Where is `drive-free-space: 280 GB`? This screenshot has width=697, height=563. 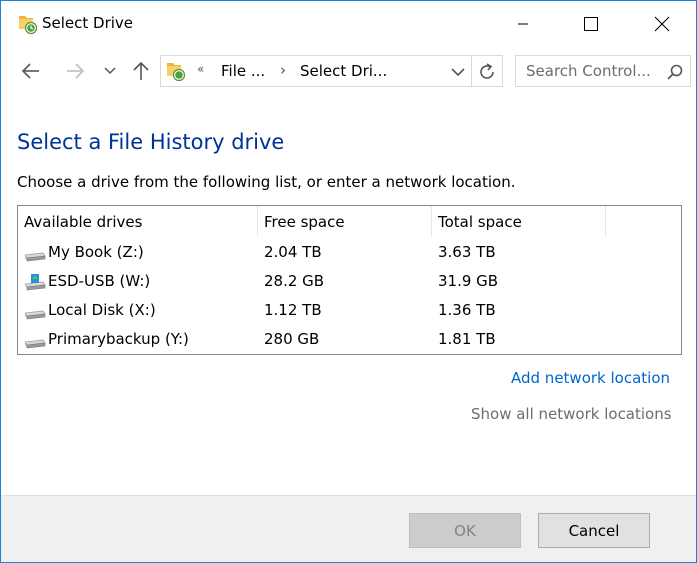 drive-free-space: 280 GB is located at coordinates (292, 339).